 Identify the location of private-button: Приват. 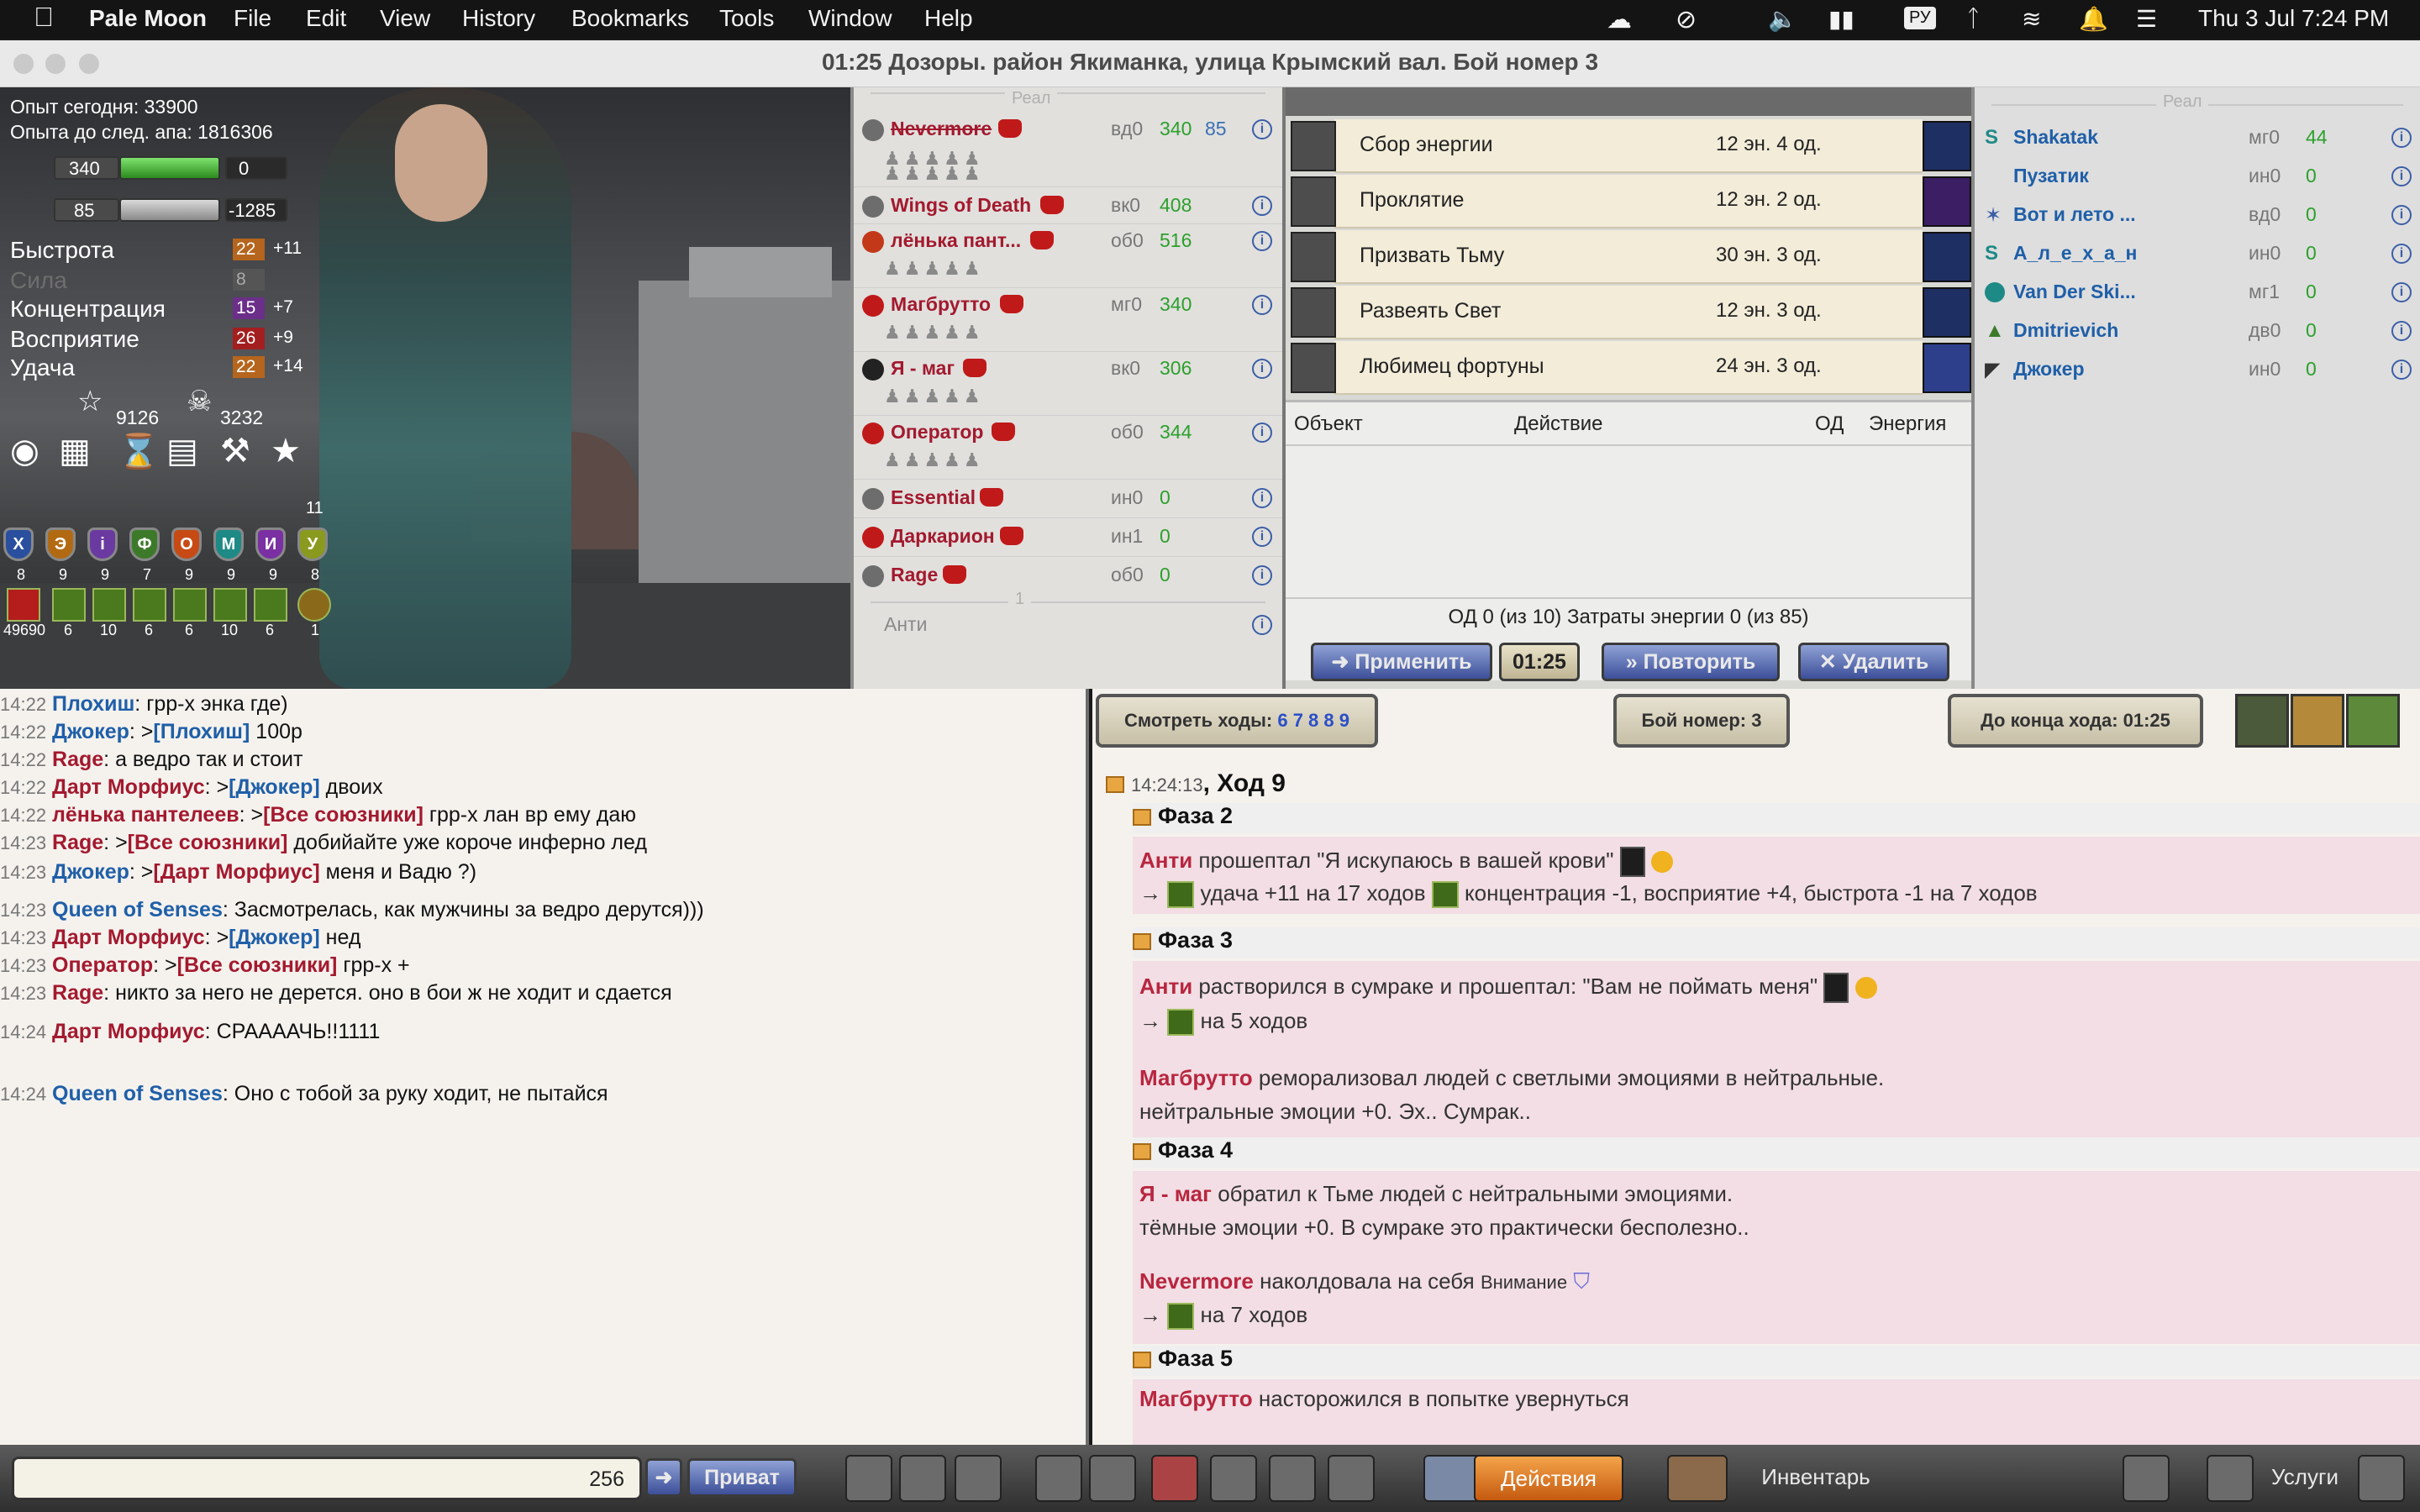
(742, 1477).